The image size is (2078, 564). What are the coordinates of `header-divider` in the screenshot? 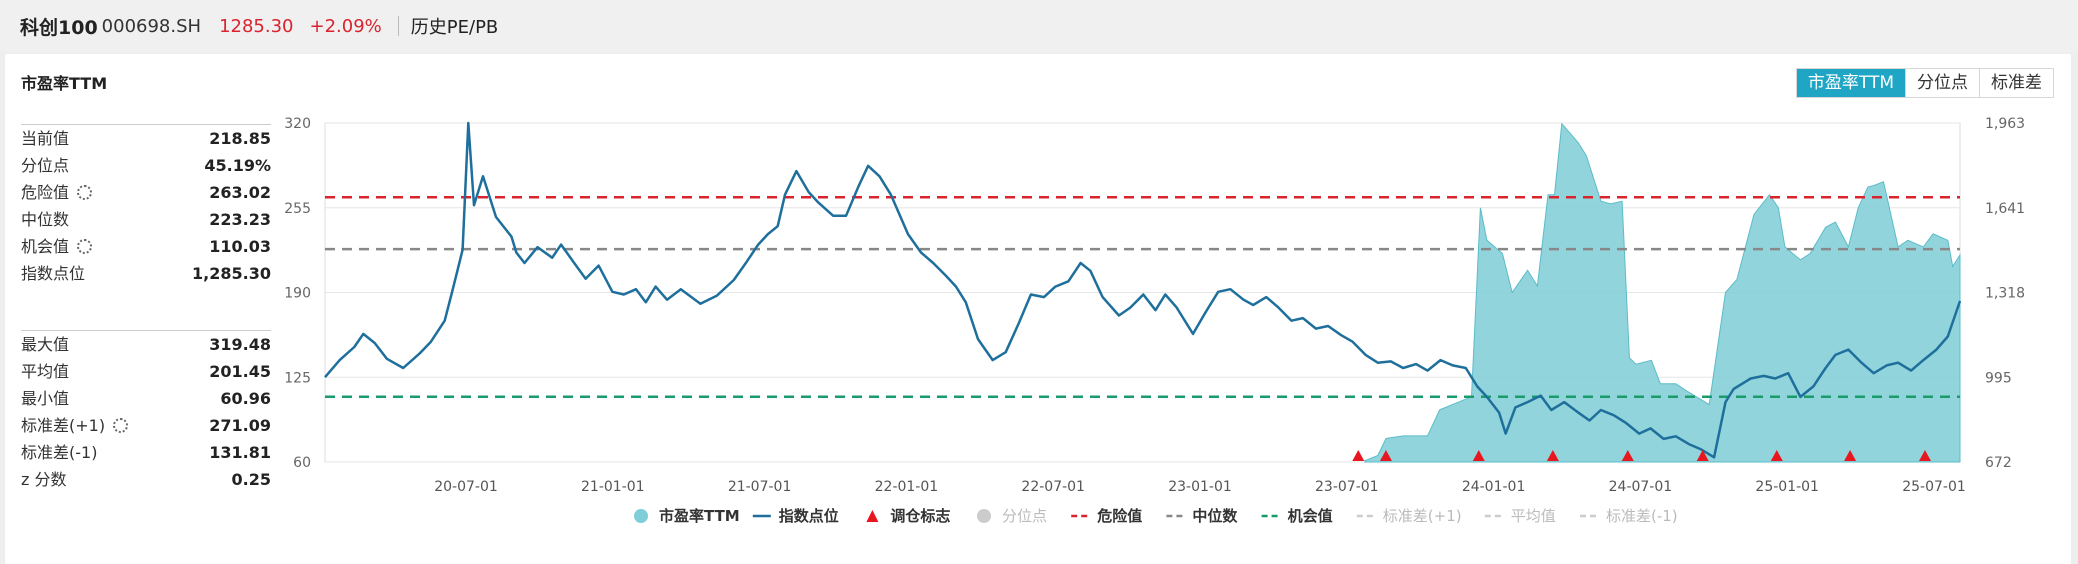 It's located at (398, 26).